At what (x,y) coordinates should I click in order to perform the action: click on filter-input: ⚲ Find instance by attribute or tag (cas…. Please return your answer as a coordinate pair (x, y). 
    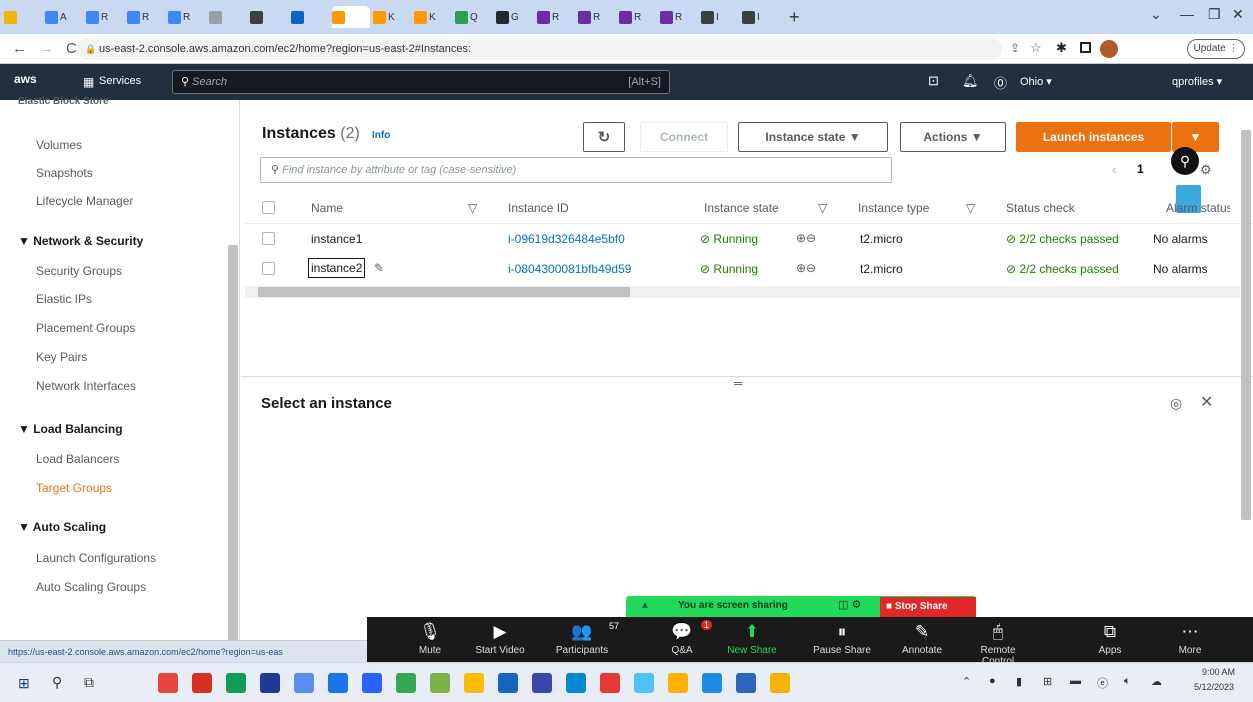
    Looking at the image, I should click on (576, 170).